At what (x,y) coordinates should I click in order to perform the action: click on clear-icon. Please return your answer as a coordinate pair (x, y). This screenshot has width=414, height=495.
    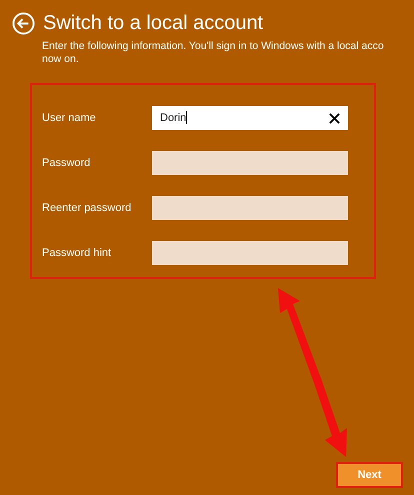
    Looking at the image, I should click on (334, 118).